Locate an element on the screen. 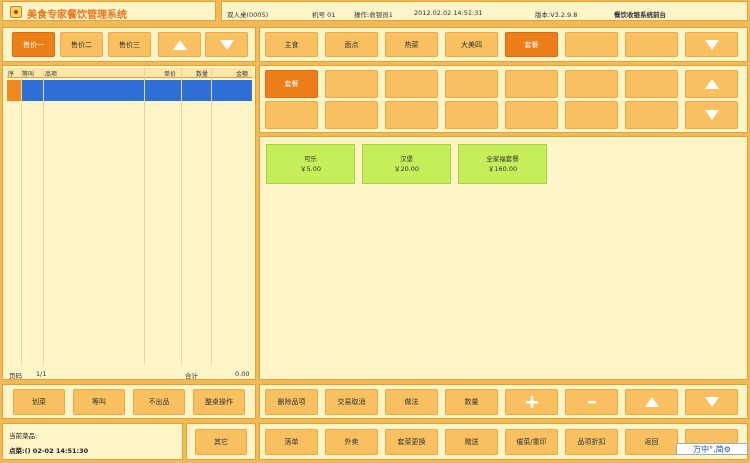 The image size is (750, 463). category-hot-dish: 热菜 is located at coordinates (411, 44).